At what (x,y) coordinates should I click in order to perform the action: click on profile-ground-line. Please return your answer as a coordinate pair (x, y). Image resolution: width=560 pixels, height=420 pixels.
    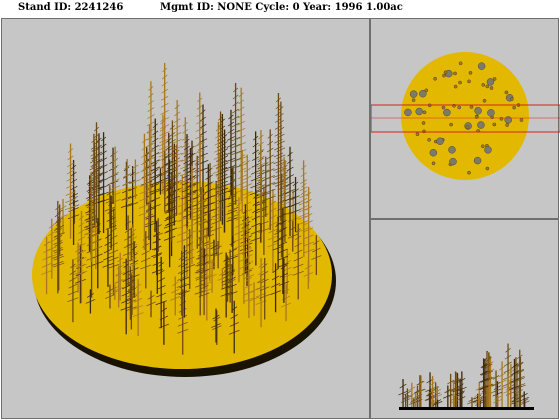
    Looking at the image, I should click on (466, 408).